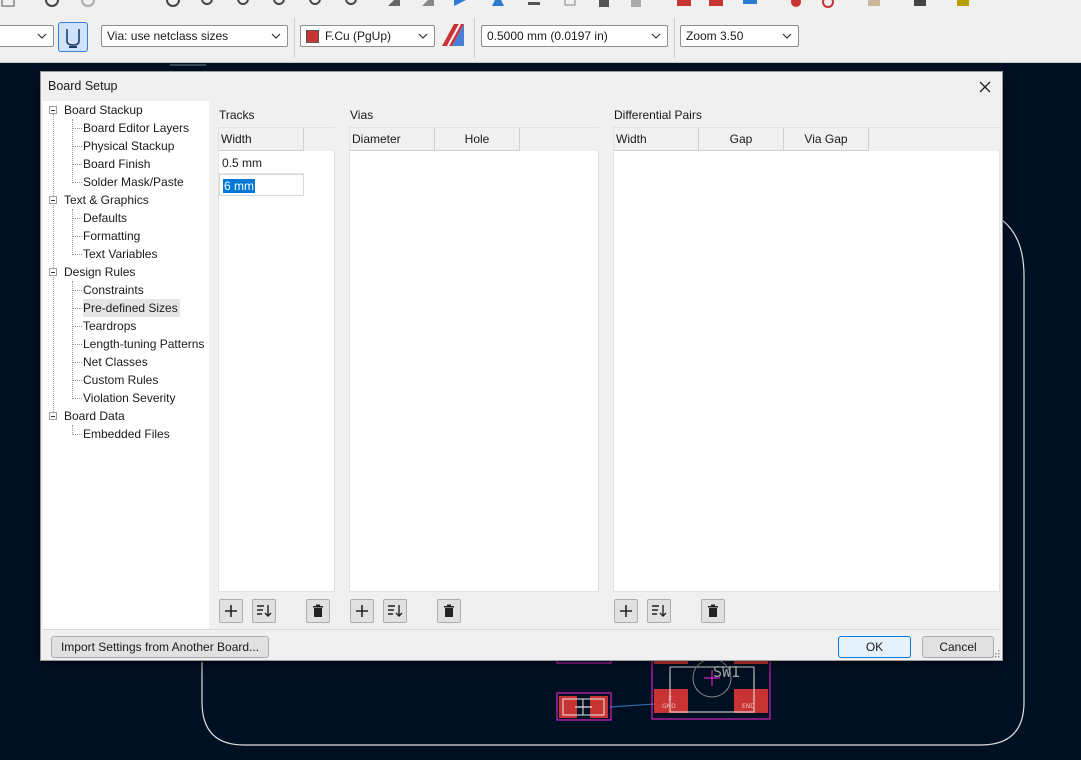  Describe the element at coordinates (392, 139) in the screenshot. I see `column-header-diameter: Diameter` at that location.